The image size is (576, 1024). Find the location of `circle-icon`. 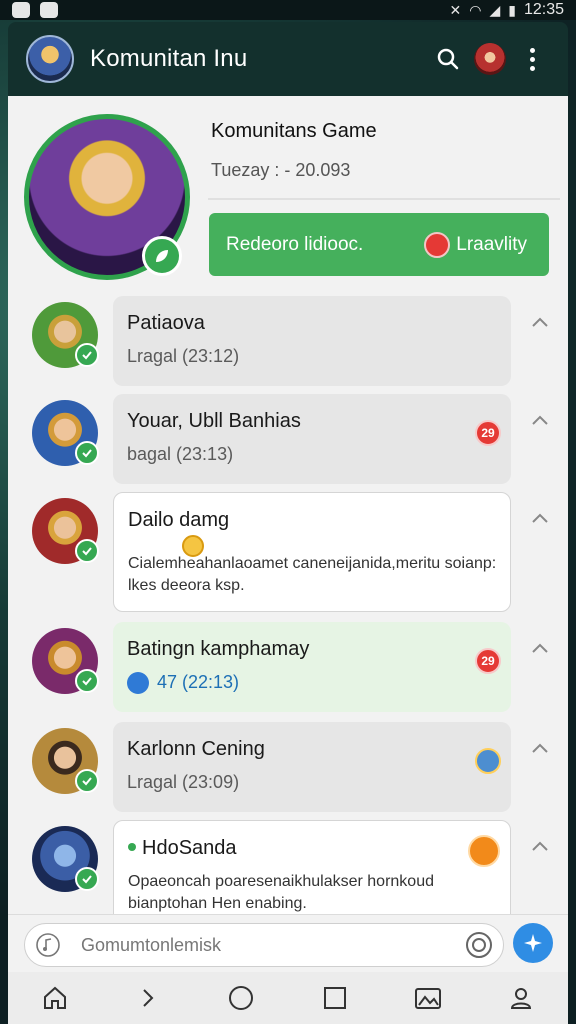

circle-icon is located at coordinates (241, 998).